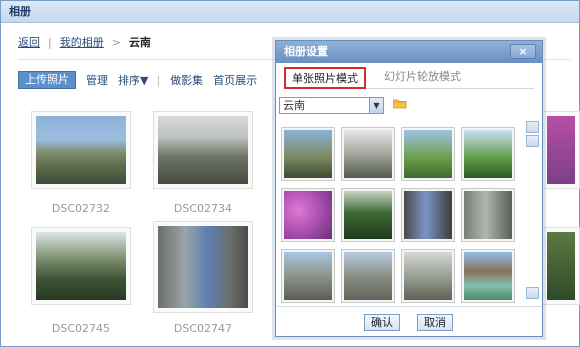  I want to click on confirm-button: 确认, so click(382, 322).